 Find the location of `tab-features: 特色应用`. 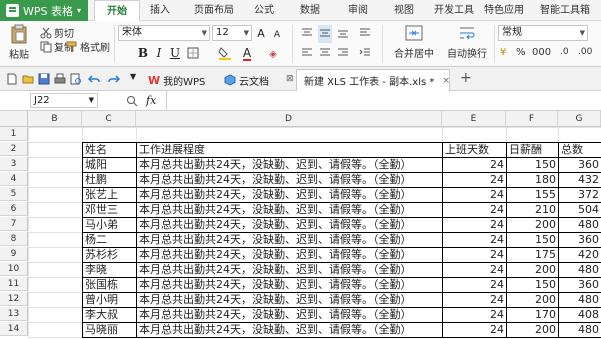

tab-features: 特色应用 is located at coordinates (504, 10).